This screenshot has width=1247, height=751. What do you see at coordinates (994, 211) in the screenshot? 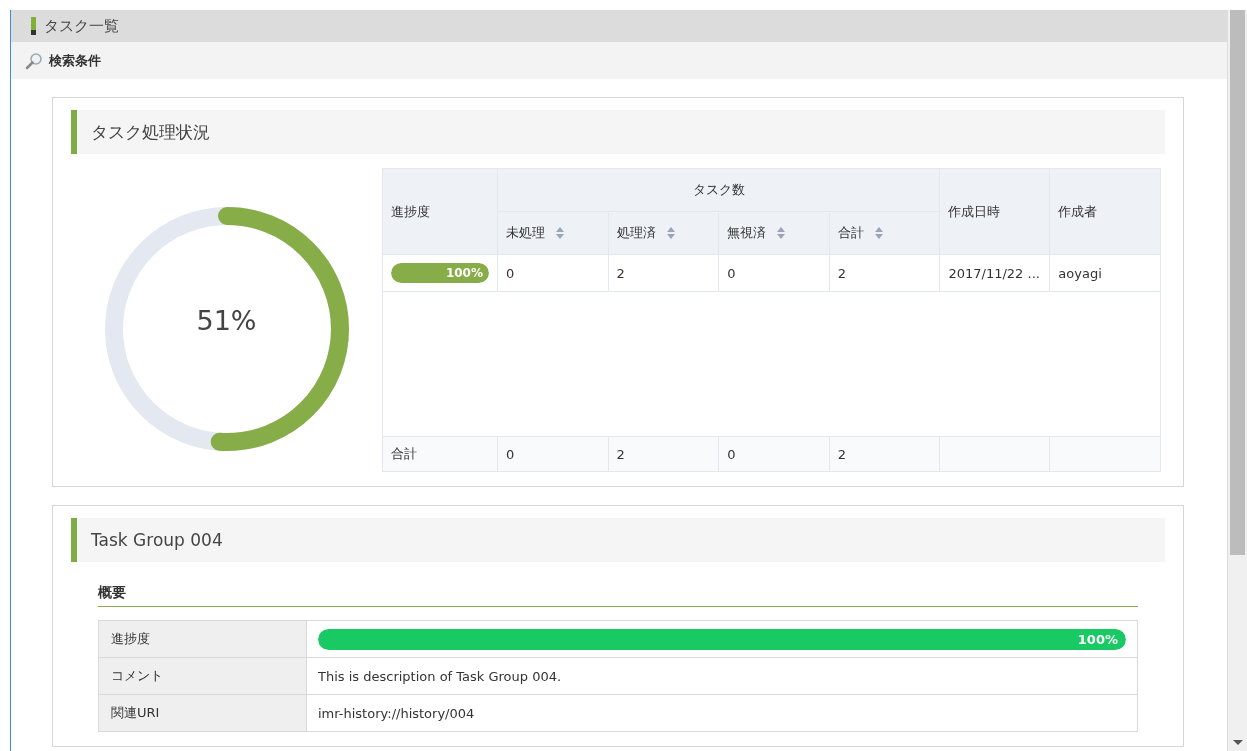
I see `column-header: 作成日時` at bounding box center [994, 211].